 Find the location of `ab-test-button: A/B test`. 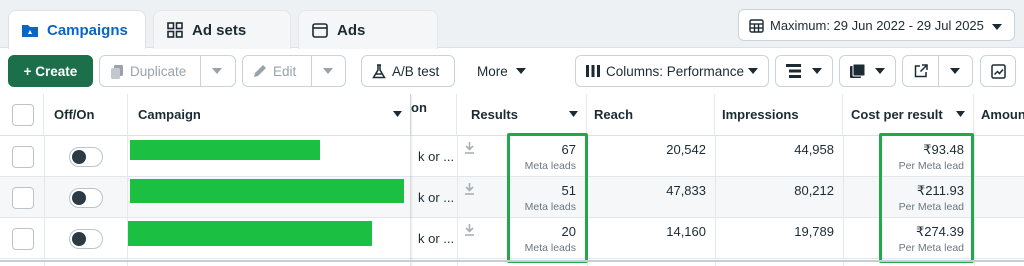

ab-test-button: A/B test is located at coordinates (408, 71).